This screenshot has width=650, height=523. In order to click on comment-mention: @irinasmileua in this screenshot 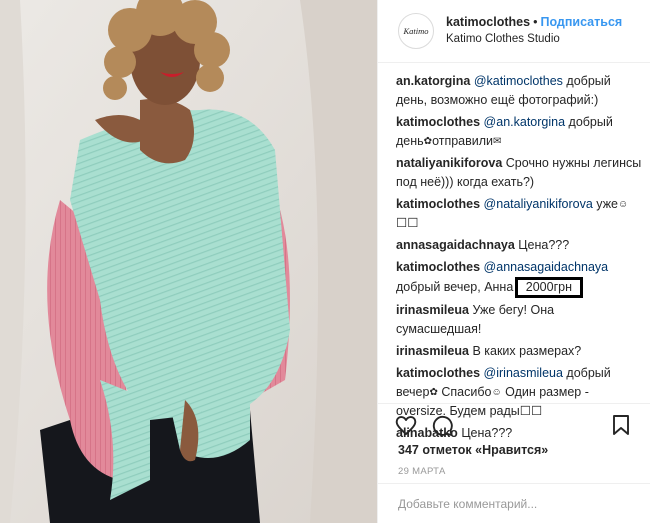, I will do `click(523, 373)`.